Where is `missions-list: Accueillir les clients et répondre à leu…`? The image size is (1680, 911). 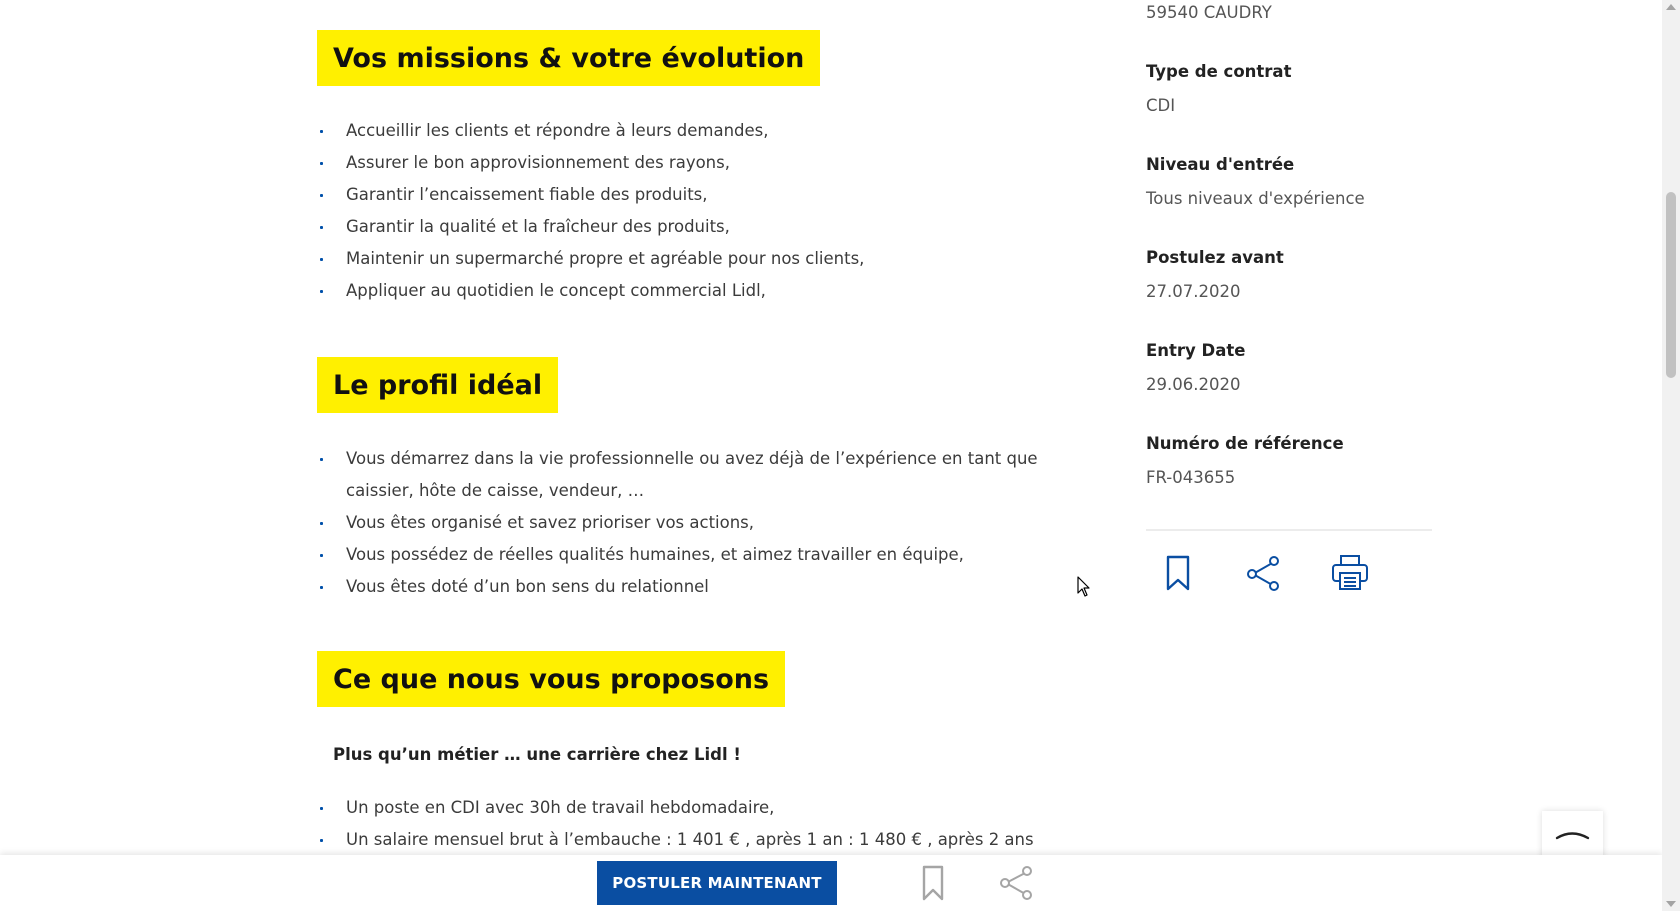
missions-list: Accueillir les clients et répondre à leu… is located at coordinates (668, 211).